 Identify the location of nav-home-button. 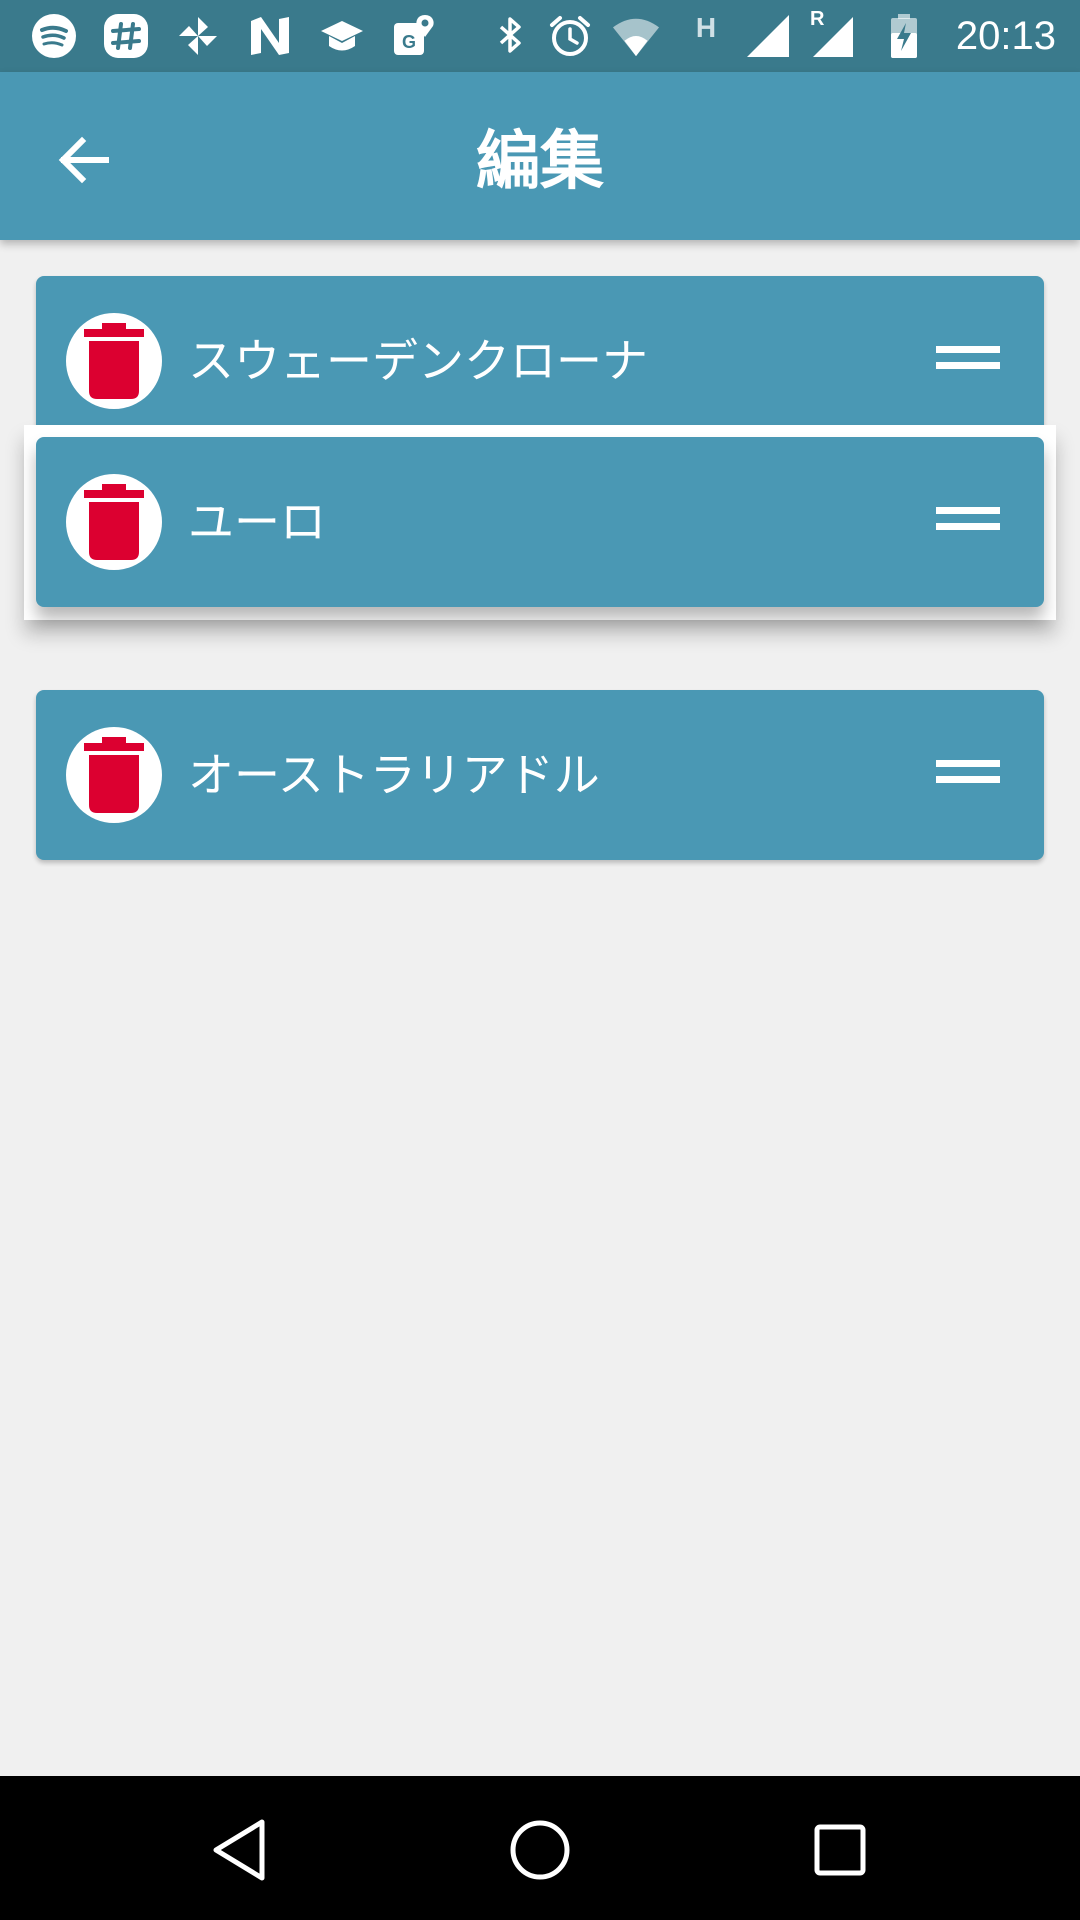
(540, 1850).